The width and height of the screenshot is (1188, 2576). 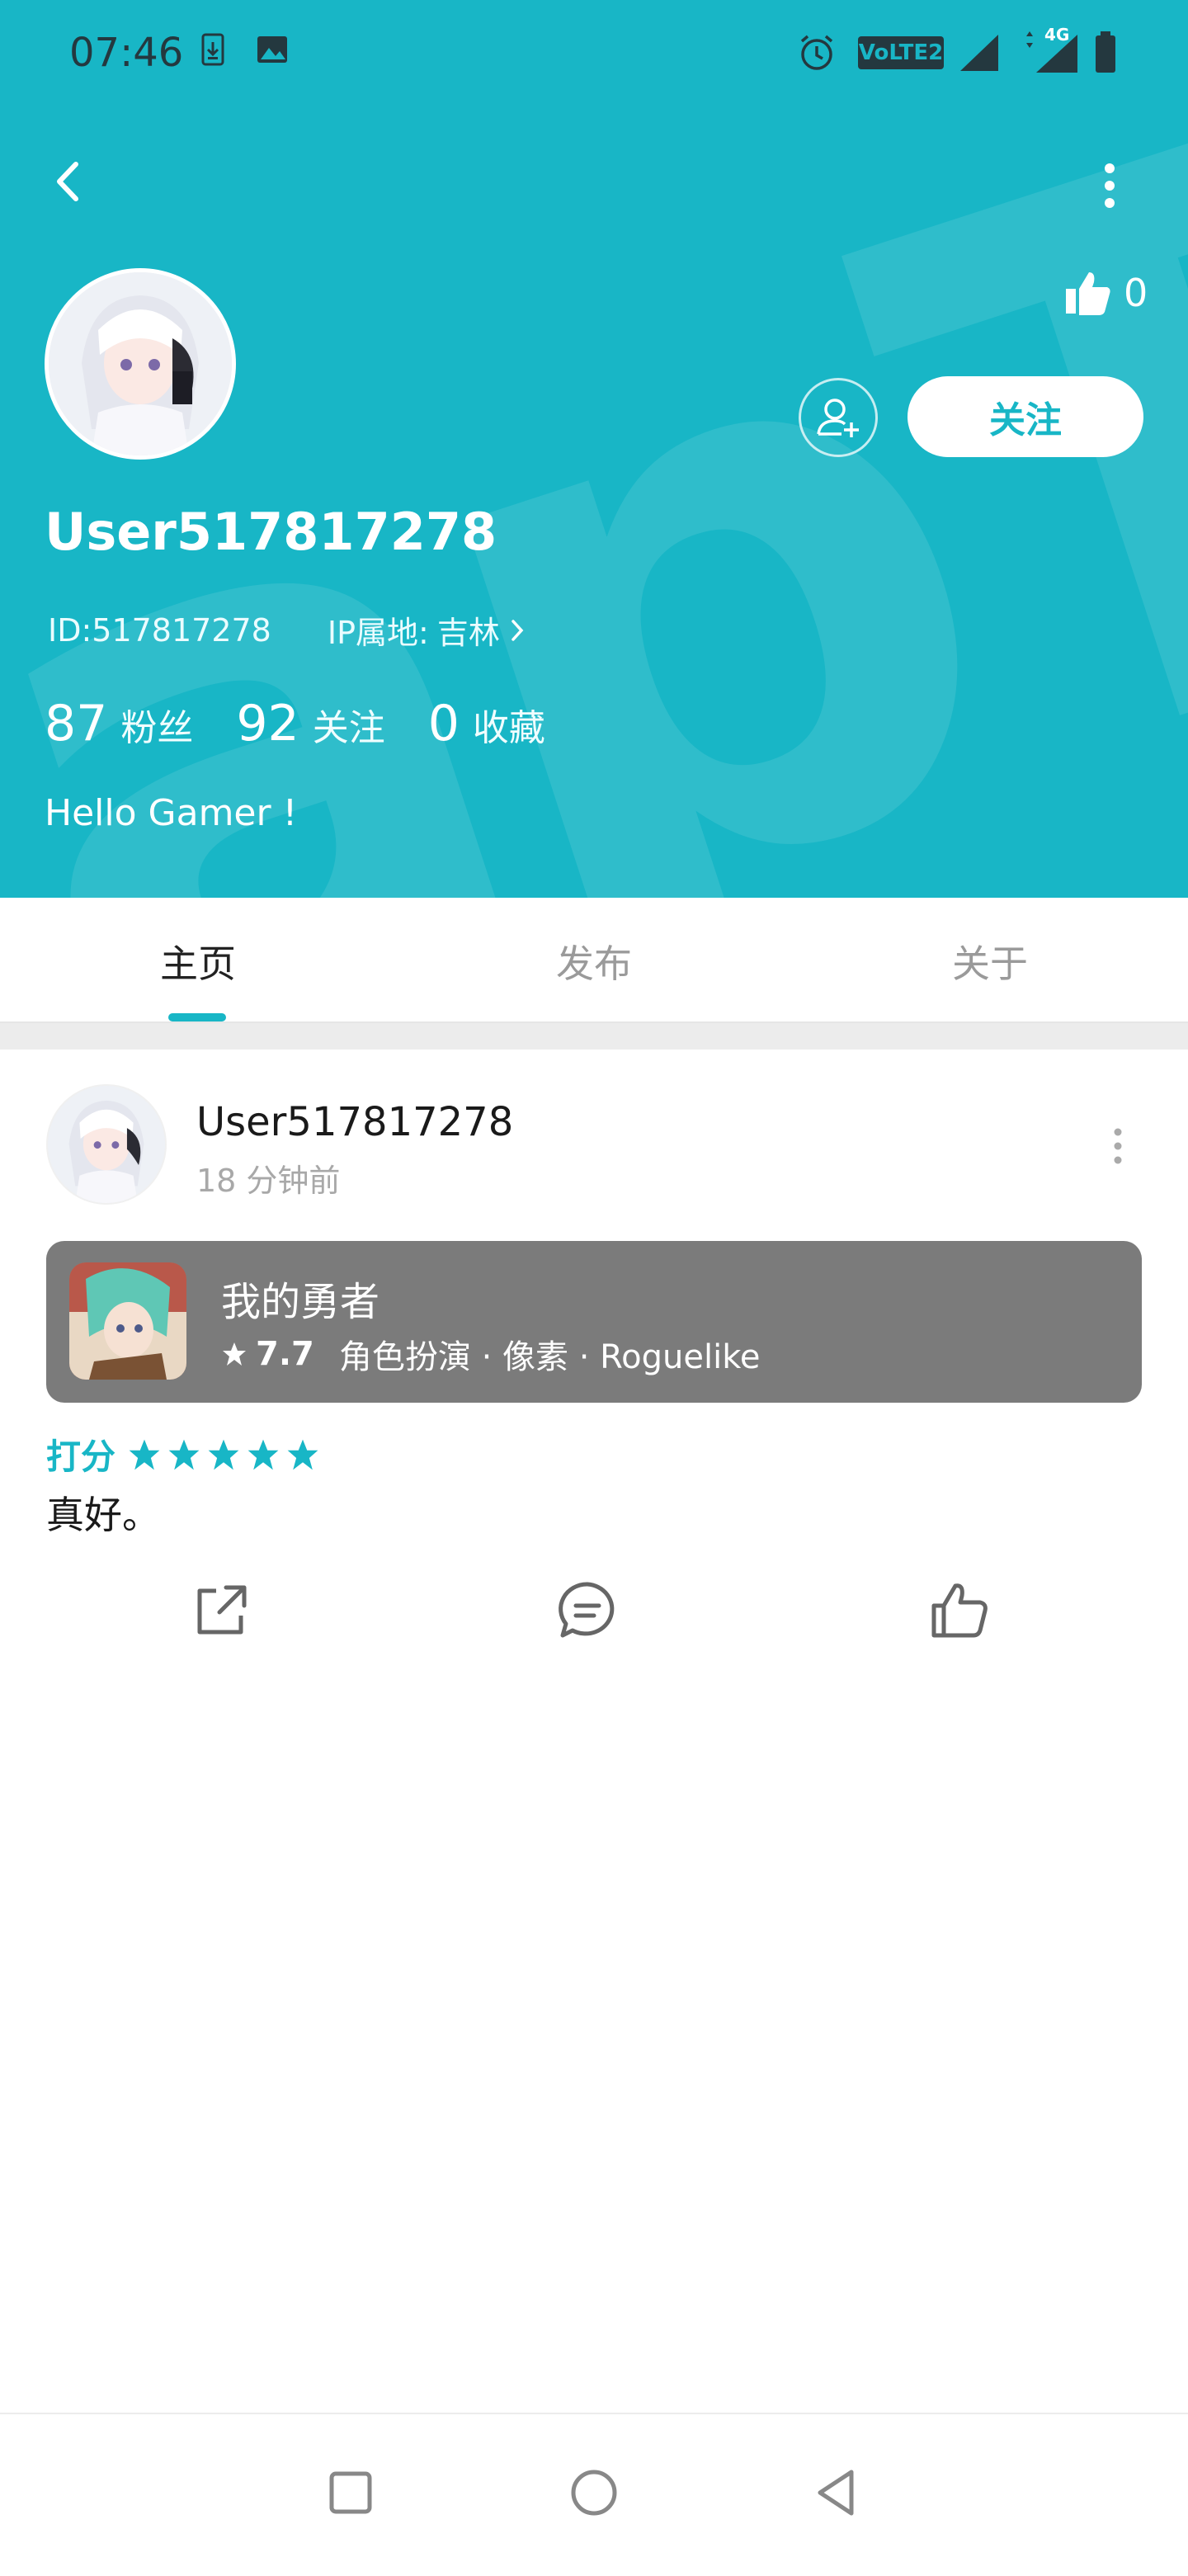 What do you see at coordinates (509, 724) in the screenshot?
I see `favorites-label: 收藏` at bounding box center [509, 724].